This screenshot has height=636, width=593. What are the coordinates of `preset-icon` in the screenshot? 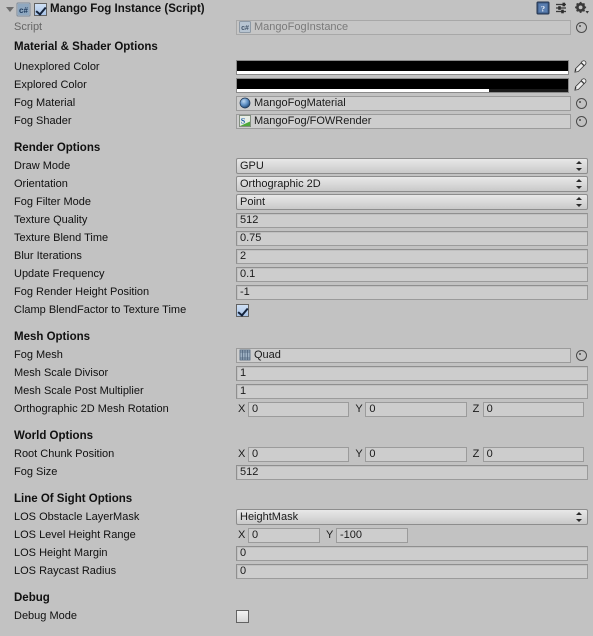 It's located at (562, 9).